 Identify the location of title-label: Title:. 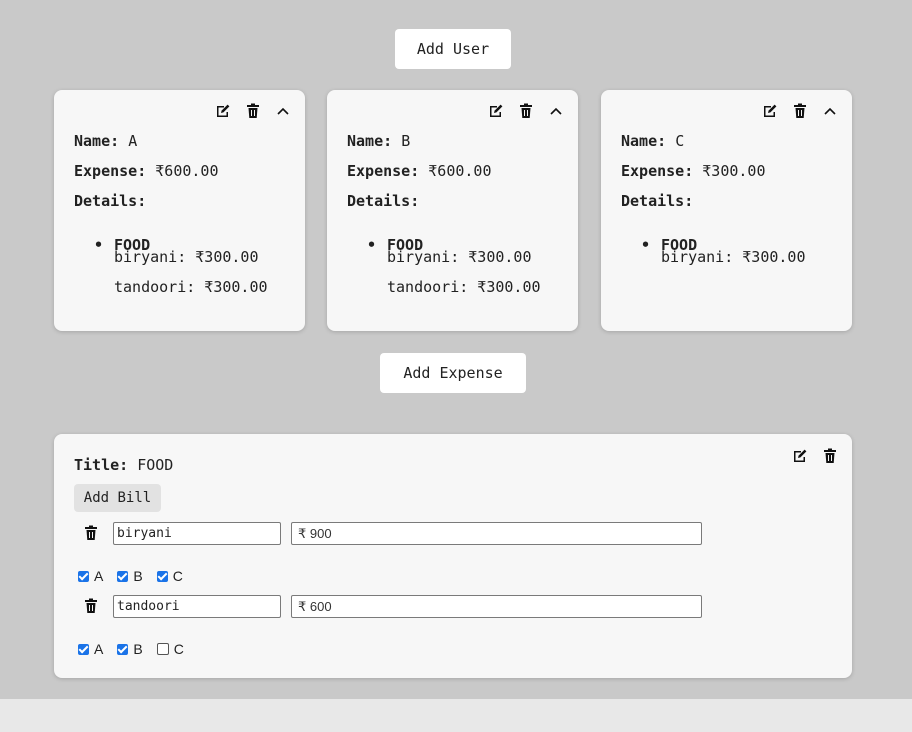
(101, 465).